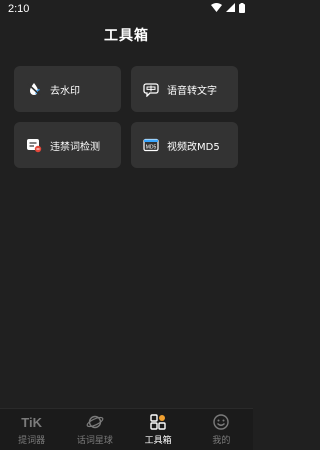  I want to click on watermark-remove-icon, so click(34, 89).